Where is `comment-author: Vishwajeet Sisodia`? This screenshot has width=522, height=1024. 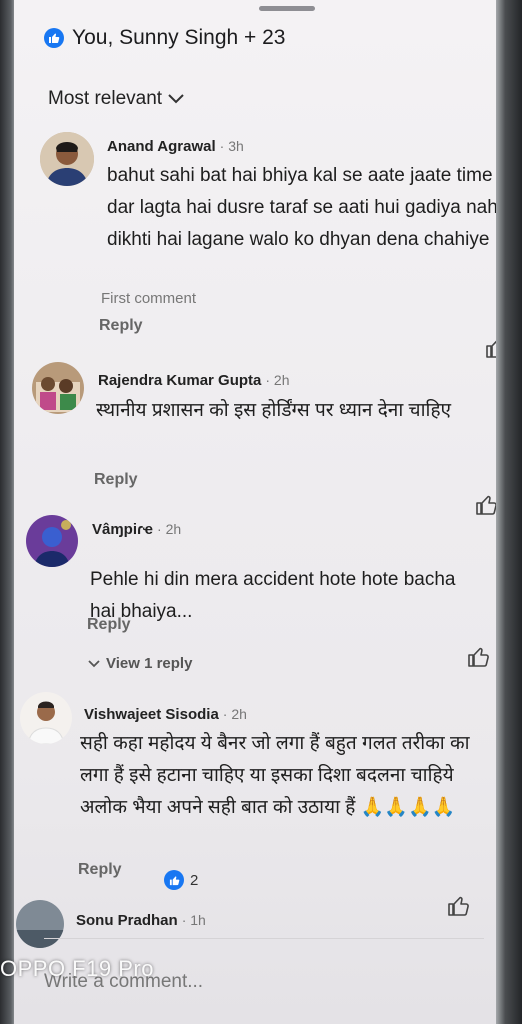
comment-author: Vishwajeet Sisodia is located at coordinates (151, 714).